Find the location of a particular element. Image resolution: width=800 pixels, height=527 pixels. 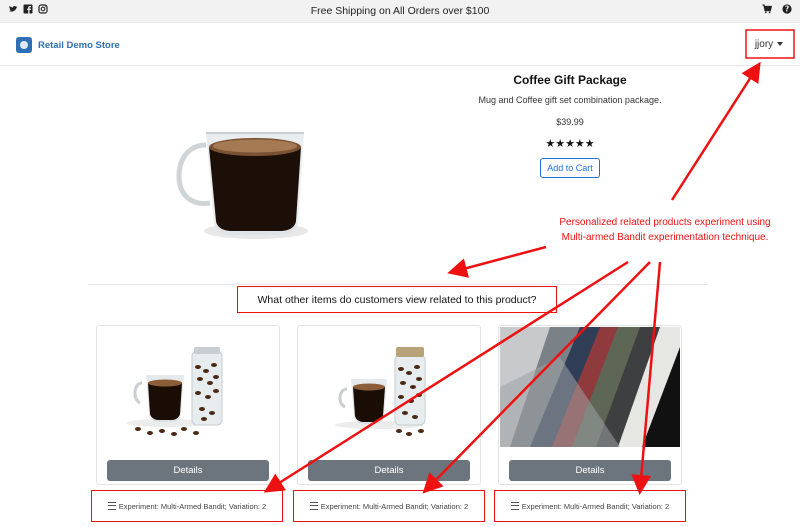

user-menu-button: jjory is located at coordinates (769, 44).